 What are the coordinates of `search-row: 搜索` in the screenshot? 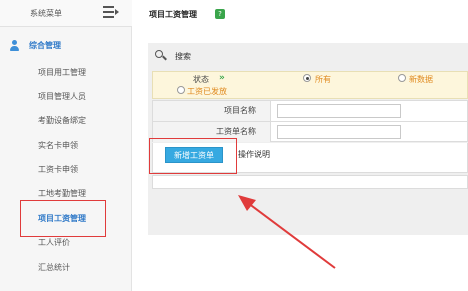 It's located at (308, 56).